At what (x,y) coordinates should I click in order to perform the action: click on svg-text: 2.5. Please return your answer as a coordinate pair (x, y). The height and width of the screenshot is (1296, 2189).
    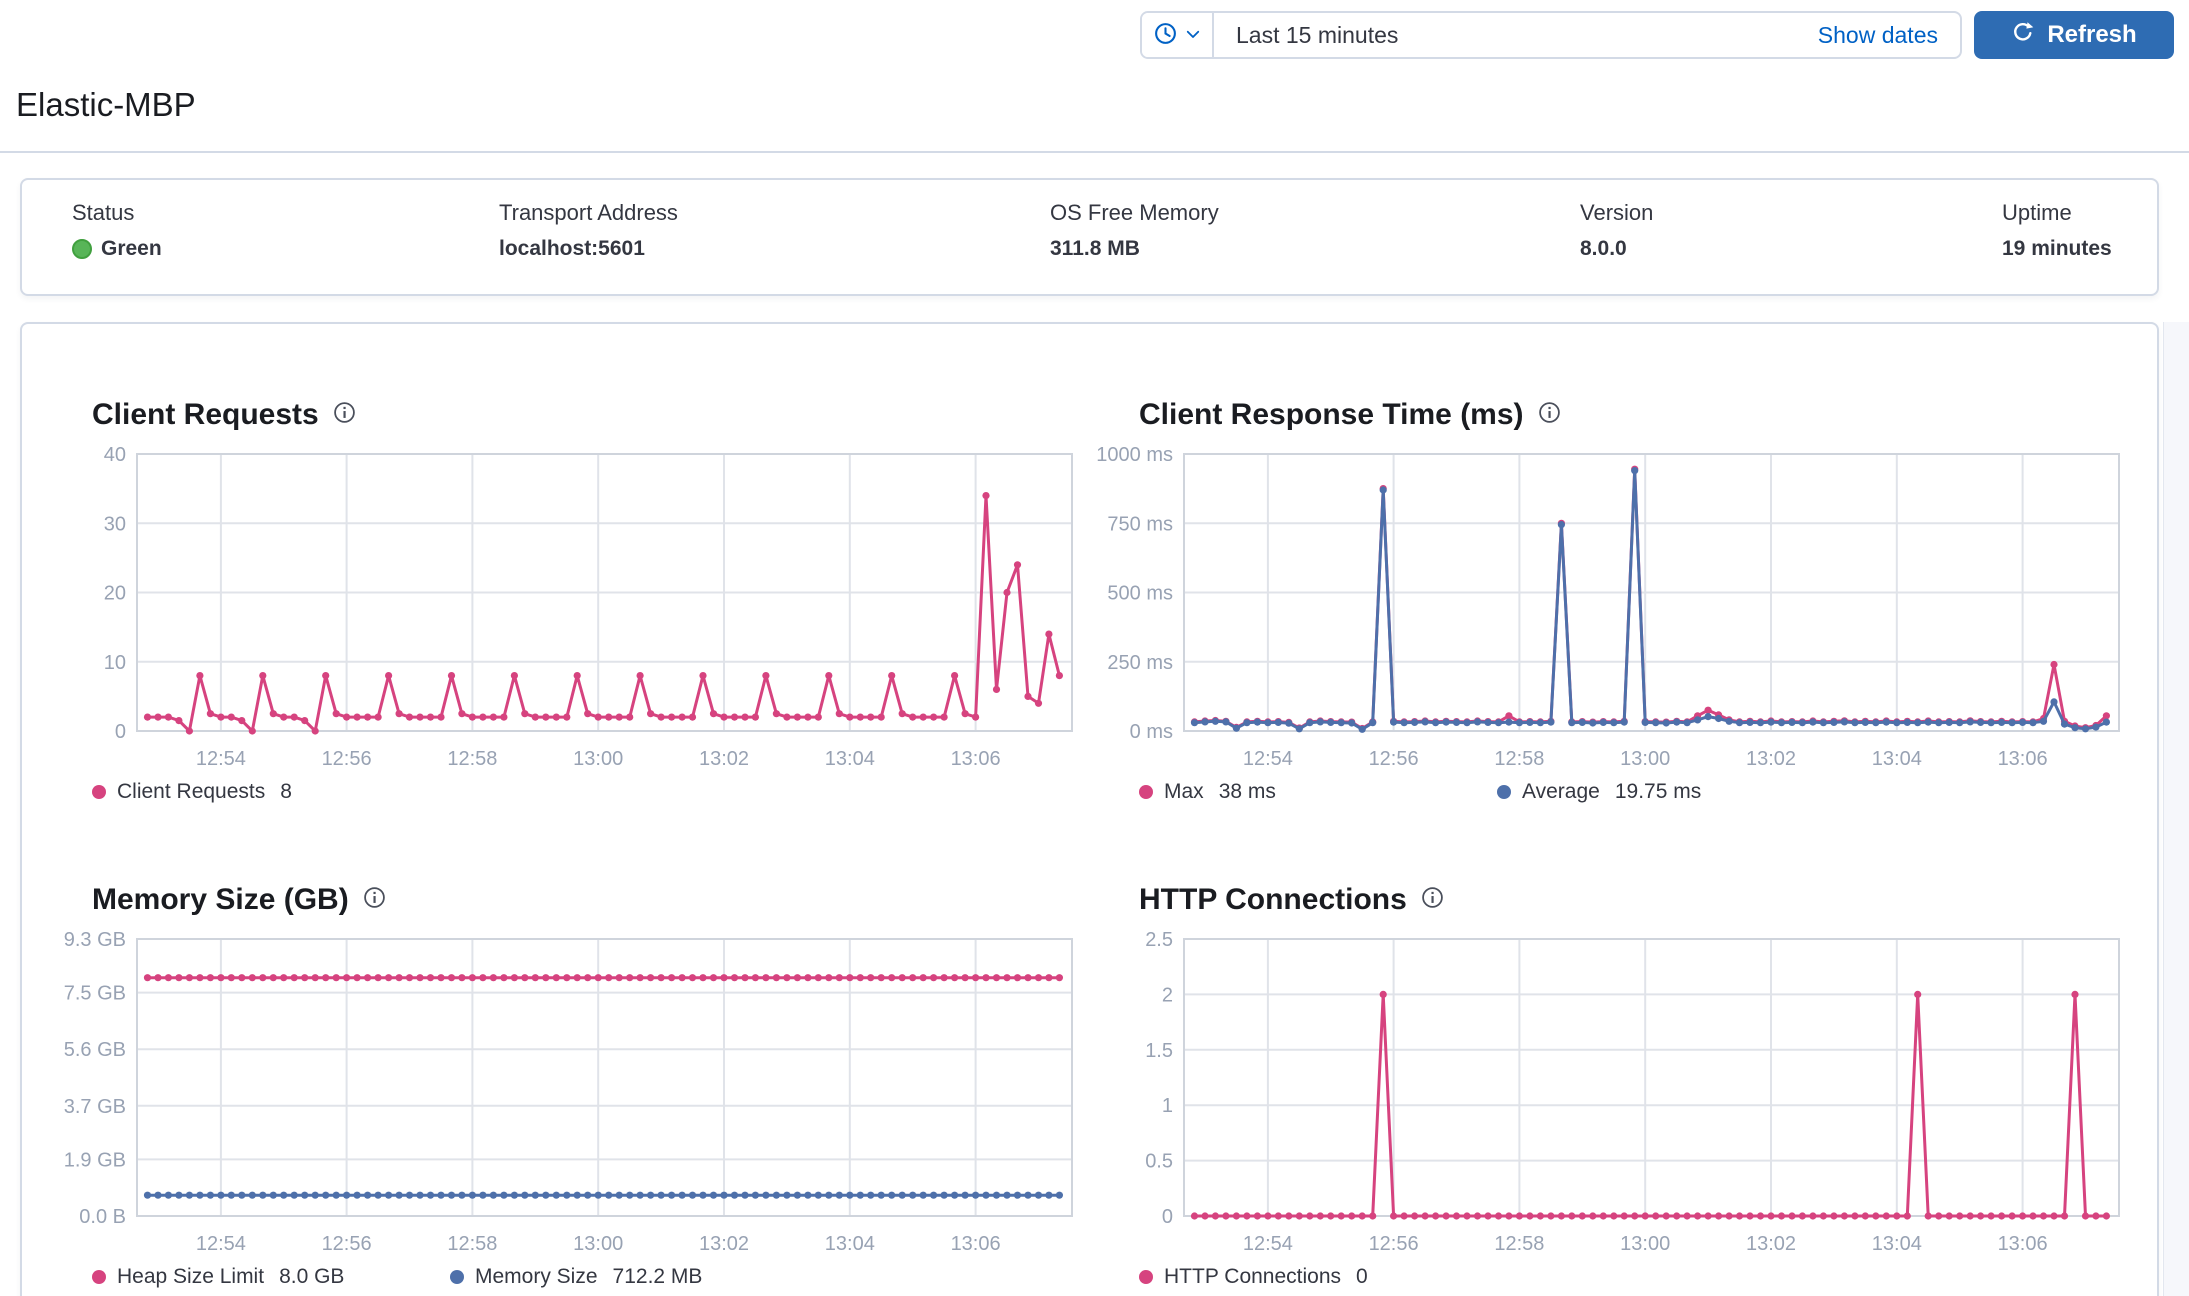
    Looking at the image, I should click on (1159, 940).